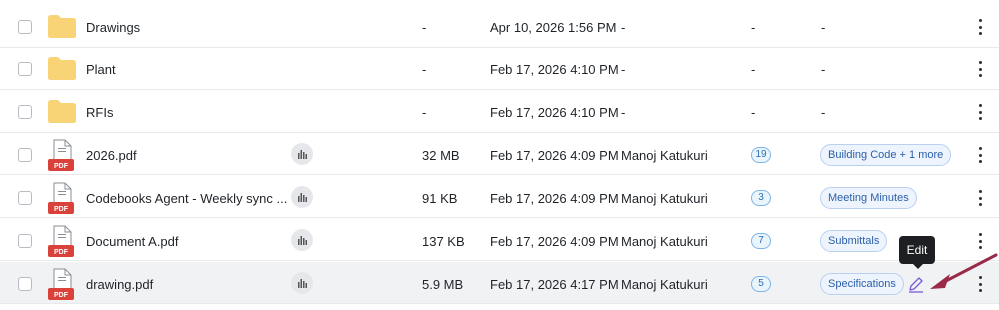  Describe the element at coordinates (761, 241) in the screenshot. I see `comment-count-badge: 7` at that location.